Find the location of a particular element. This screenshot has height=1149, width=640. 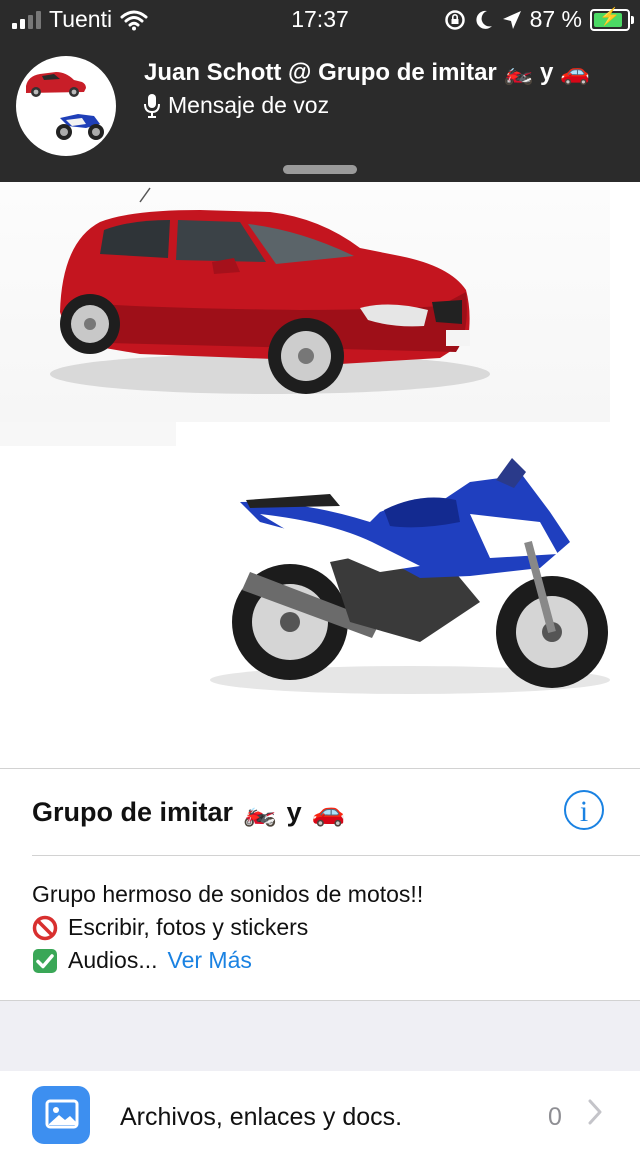

car-emoji: 🚗 is located at coordinates (328, 812).